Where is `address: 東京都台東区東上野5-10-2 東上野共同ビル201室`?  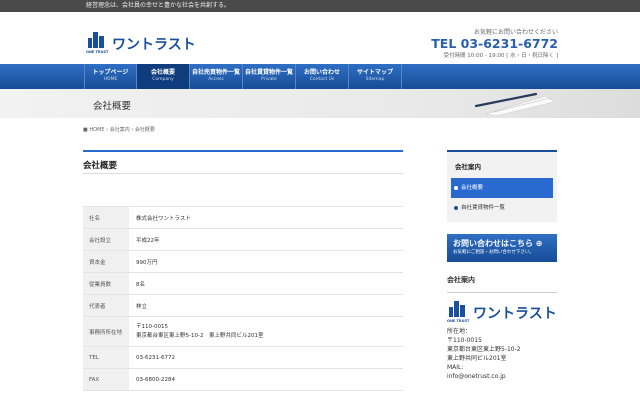
address: 東京都台東区東上野5-10-2 東上野共同ビル201室 is located at coordinates (200, 335).